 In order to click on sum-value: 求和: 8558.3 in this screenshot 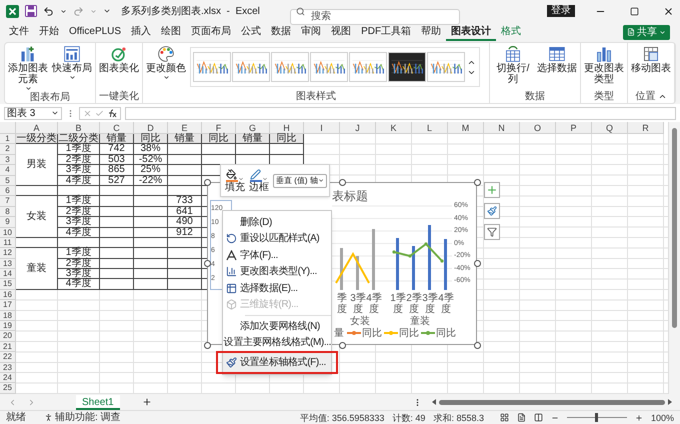, I will do `click(458, 418)`.